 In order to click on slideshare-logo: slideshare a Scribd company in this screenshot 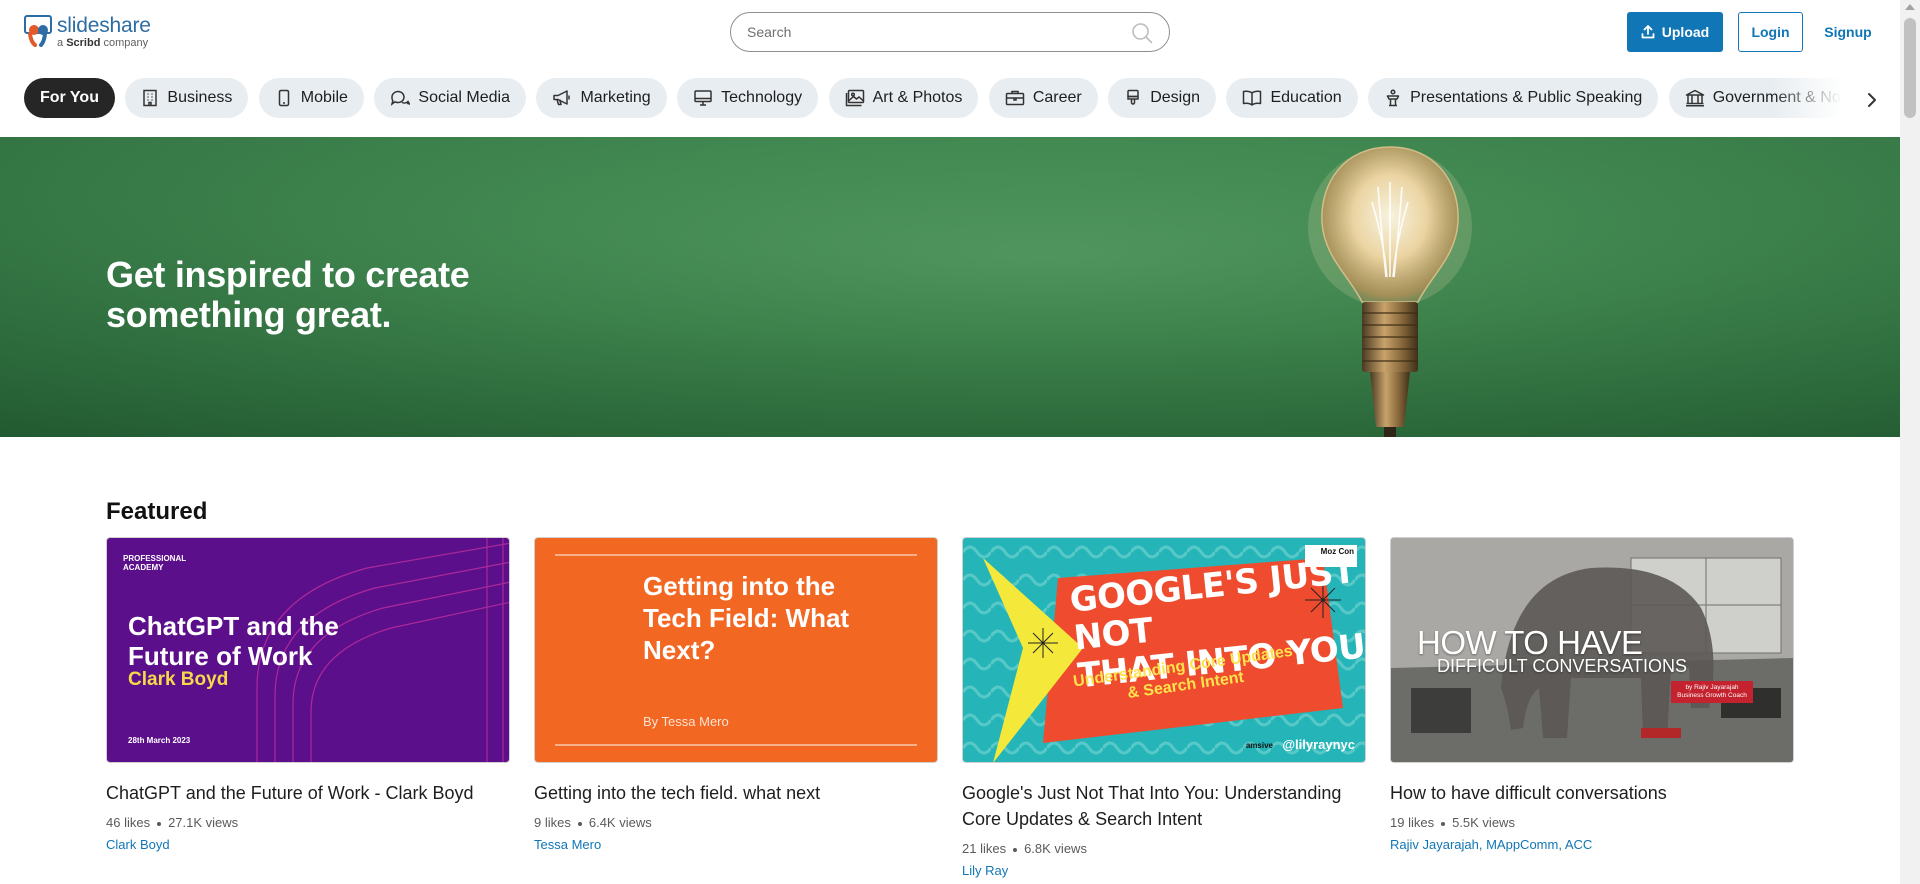, I will do `click(87, 32)`.